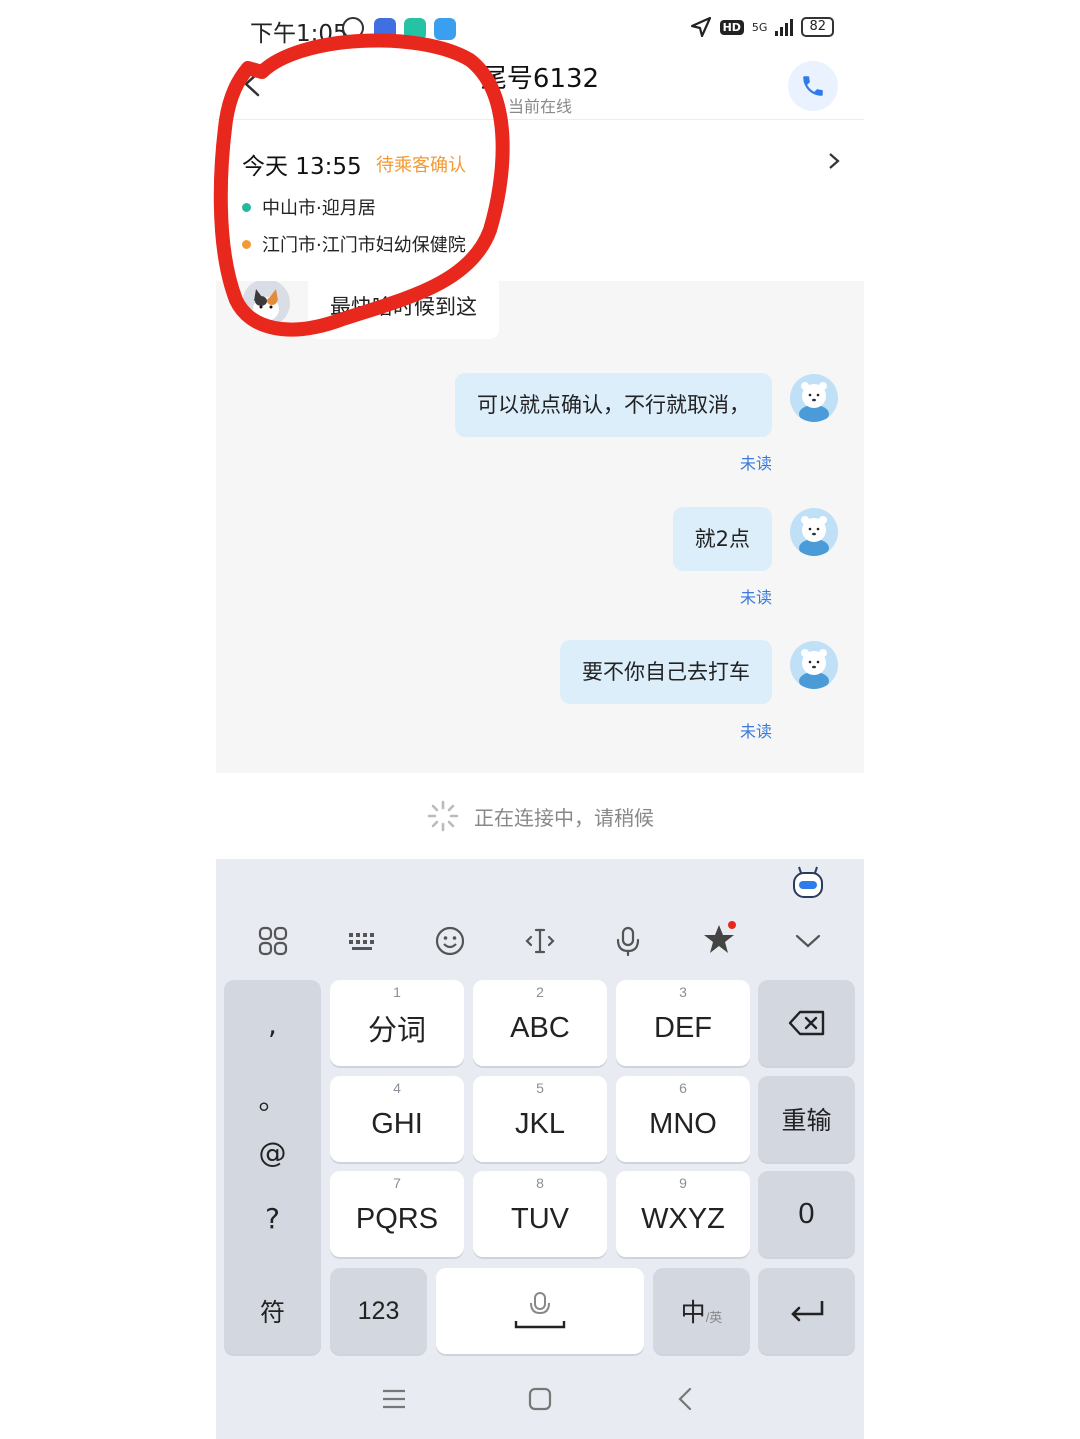 The width and height of the screenshot is (1080, 1439). What do you see at coordinates (540, 1027) in the screenshot?
I see `key-label: ABC` at bounding box center [540, 1027].